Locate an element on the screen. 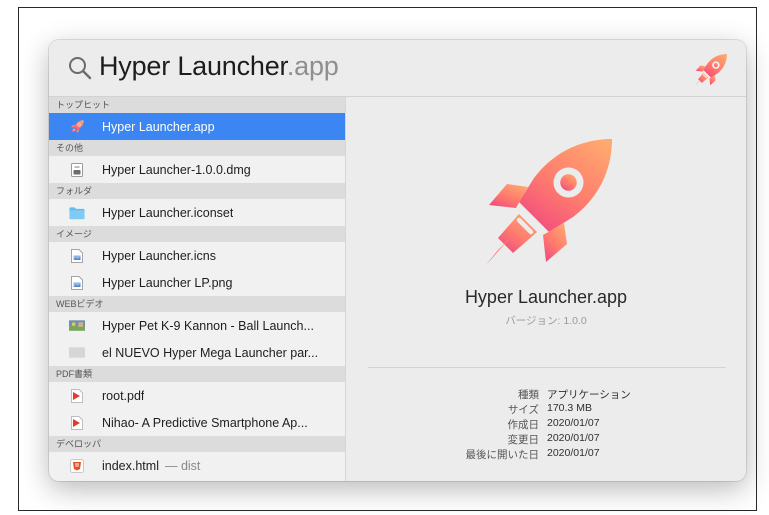  html-file-icon is located at coordinates (77, 466).